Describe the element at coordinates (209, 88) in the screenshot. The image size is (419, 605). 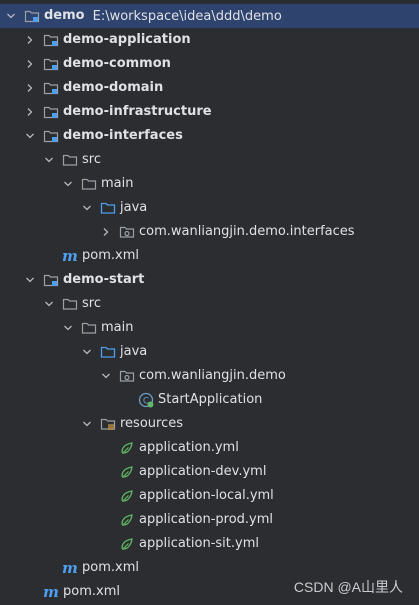
I see `tree-row: demo-domain` at that location.